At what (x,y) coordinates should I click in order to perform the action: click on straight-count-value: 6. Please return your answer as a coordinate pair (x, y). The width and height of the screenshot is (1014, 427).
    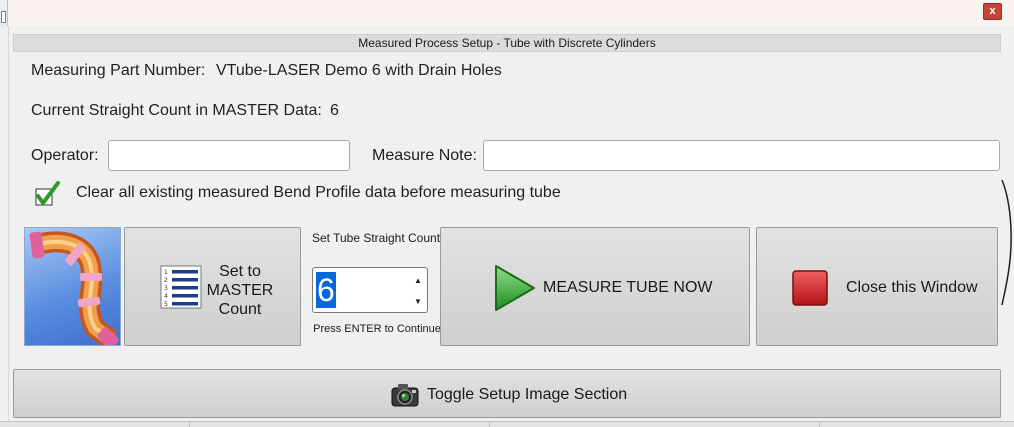
    Looking at the image, I should click on (334, 110).